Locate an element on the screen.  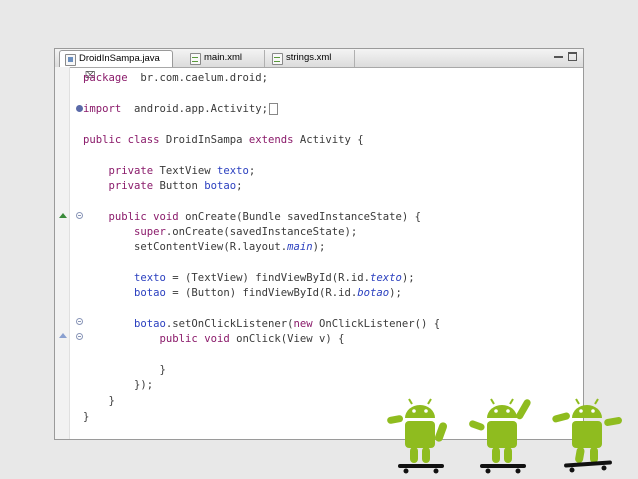
code-token: br.com.caelum.droid; is located at coordinates (197, 78).